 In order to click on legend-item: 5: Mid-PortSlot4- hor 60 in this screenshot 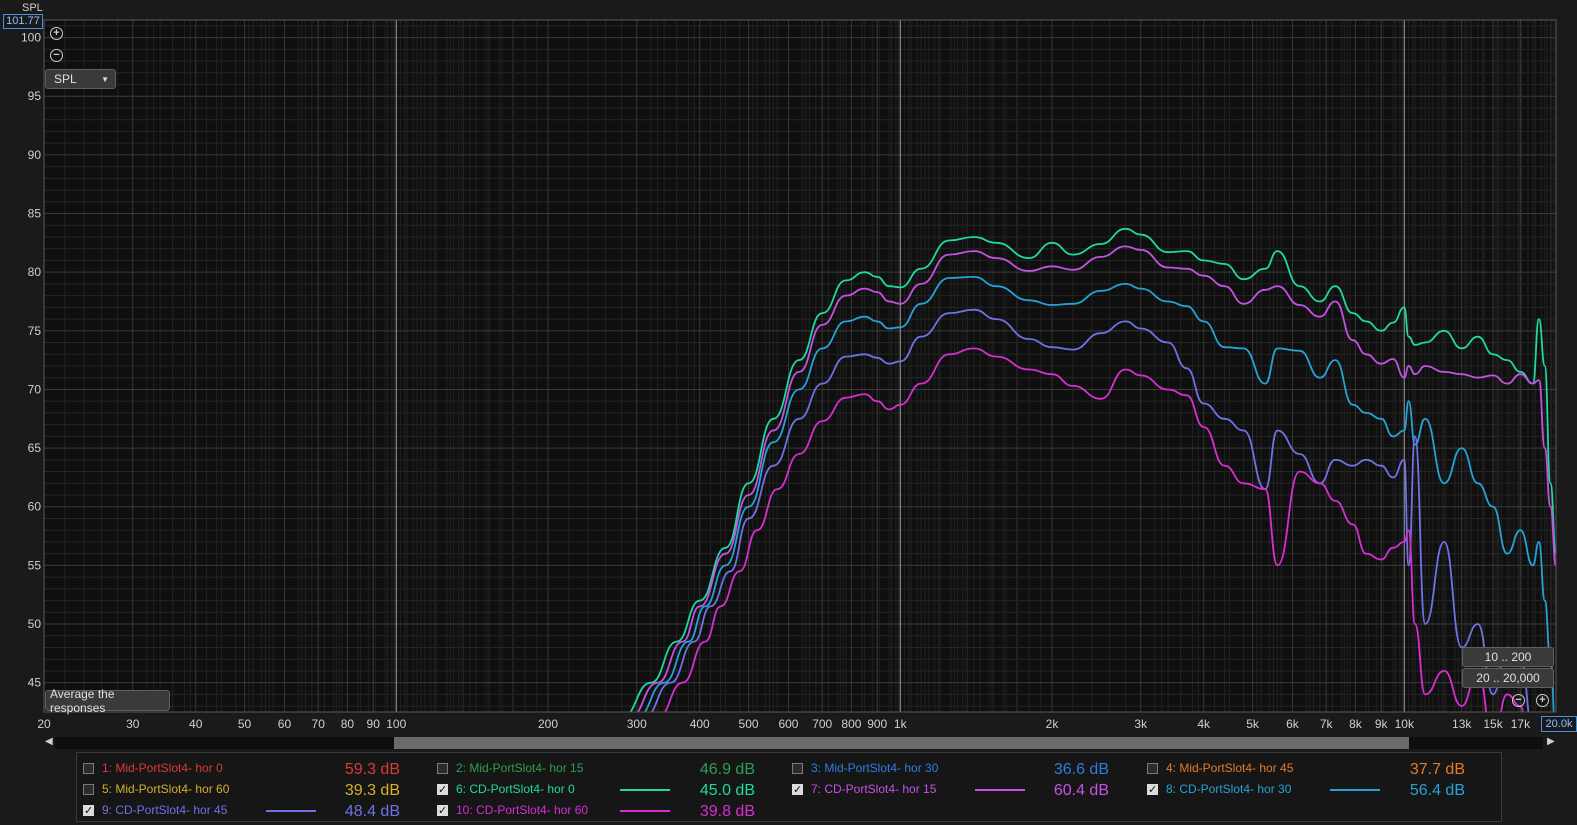, I will do `click(156, 789)`.